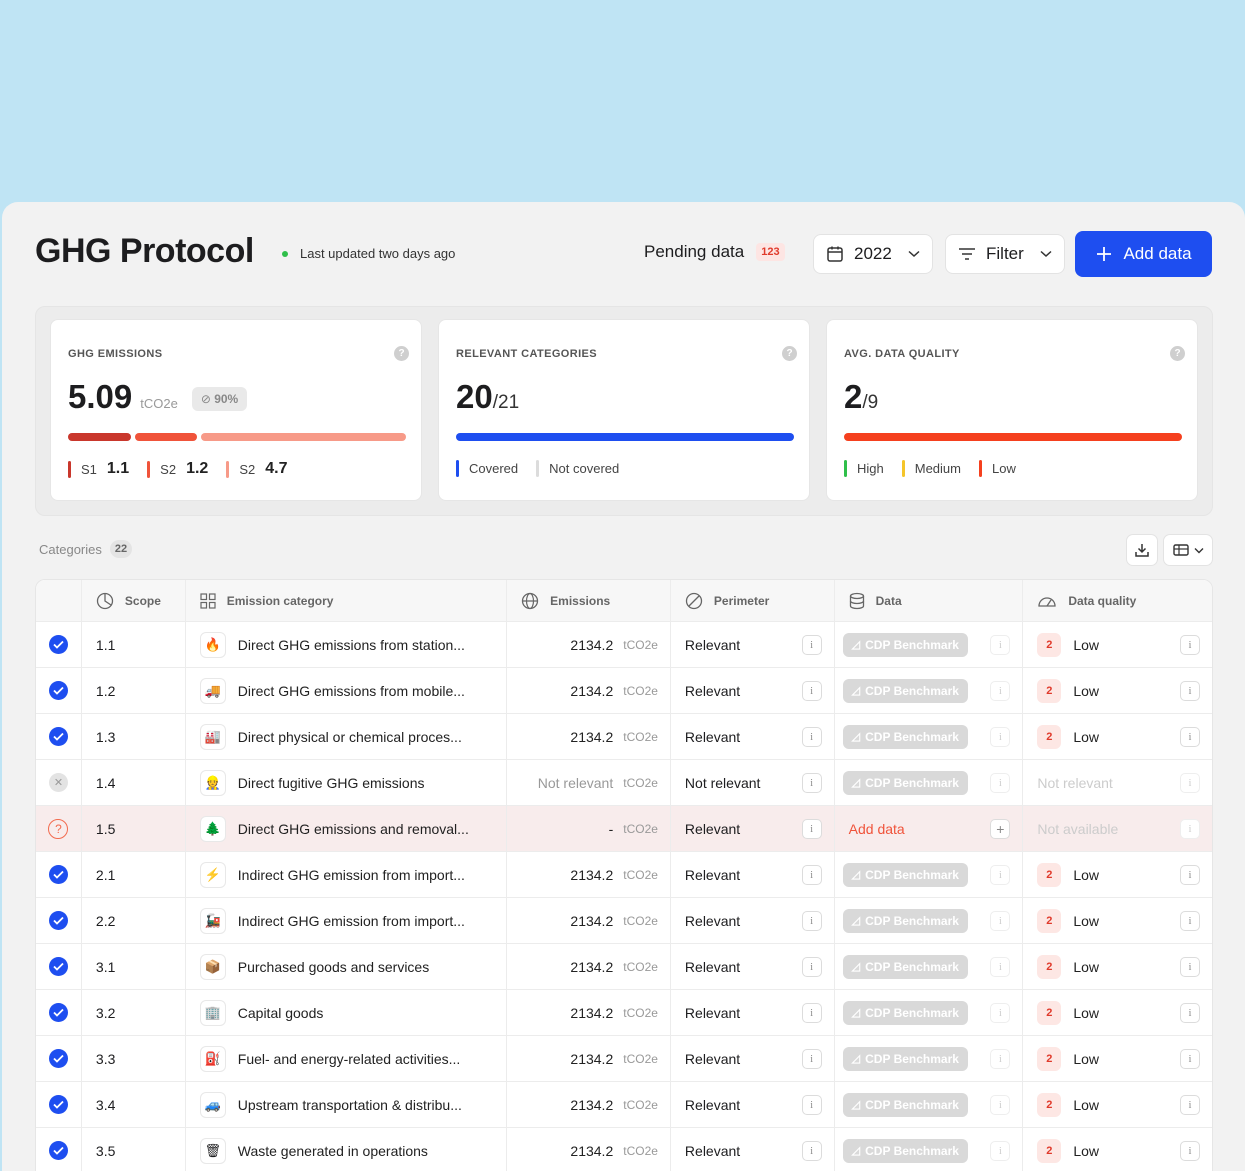  What do you see at coordinates (1117, 600) in the screenshot?
I see `header-data-quality: Data quality` at bounding box center [1117, 600].